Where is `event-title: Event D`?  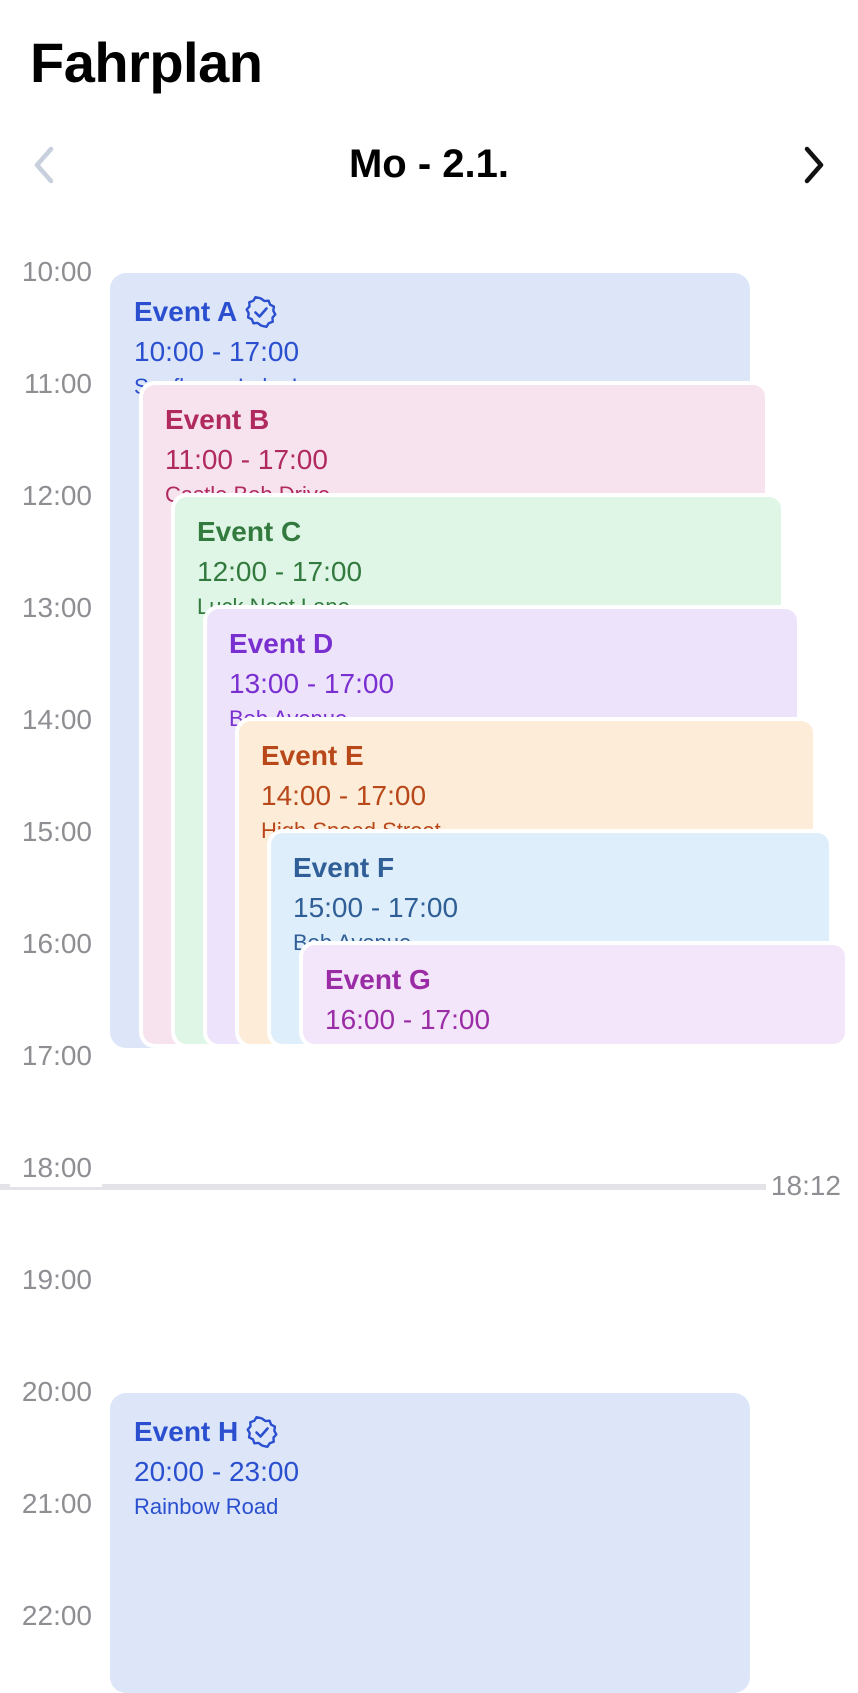 event-title: Event D is located at coordinates (281, 643).